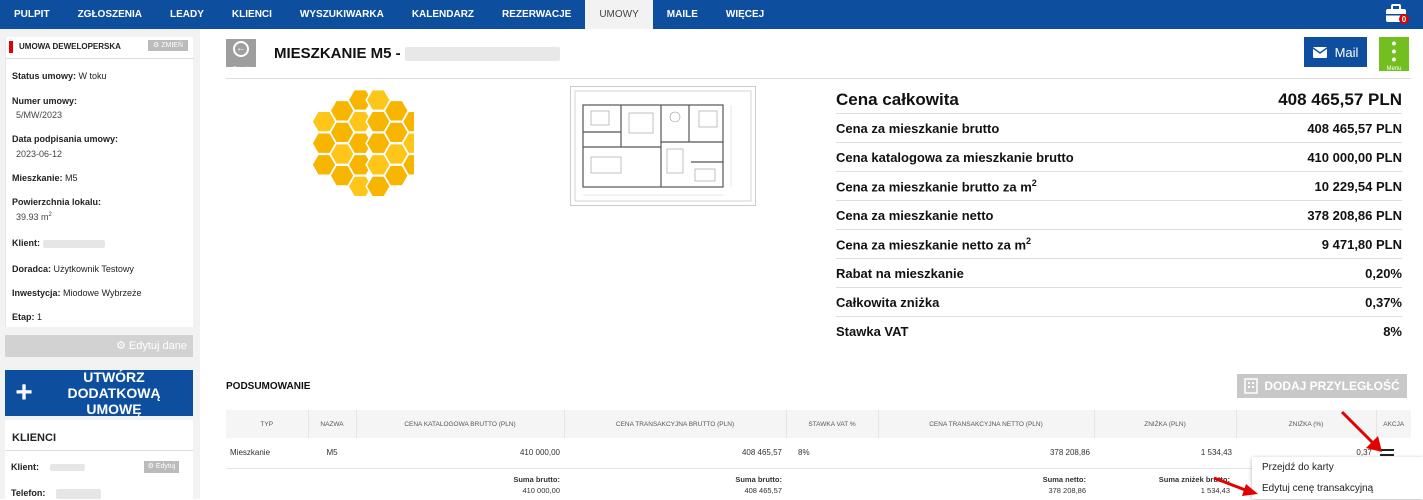 The image size is (1423, 500). I want to click on price-row: Stawka VAT 8%, so click(1119, 331).